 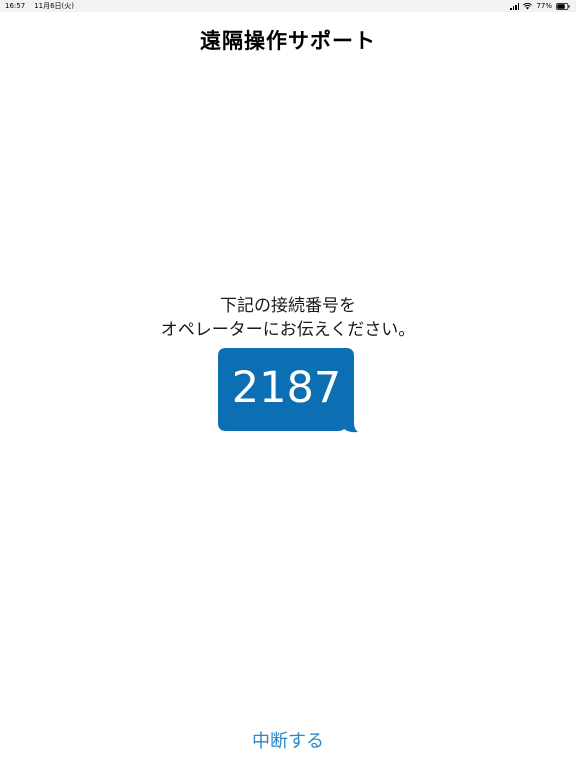 I want to click on status-right: 77%, so click(x=540, y=6).